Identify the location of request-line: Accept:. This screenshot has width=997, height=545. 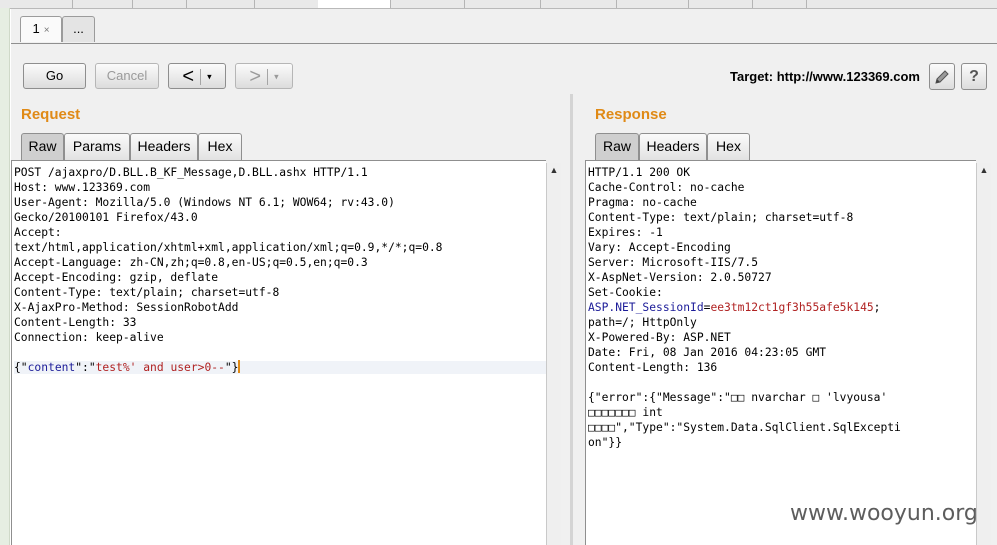
(38, 232).